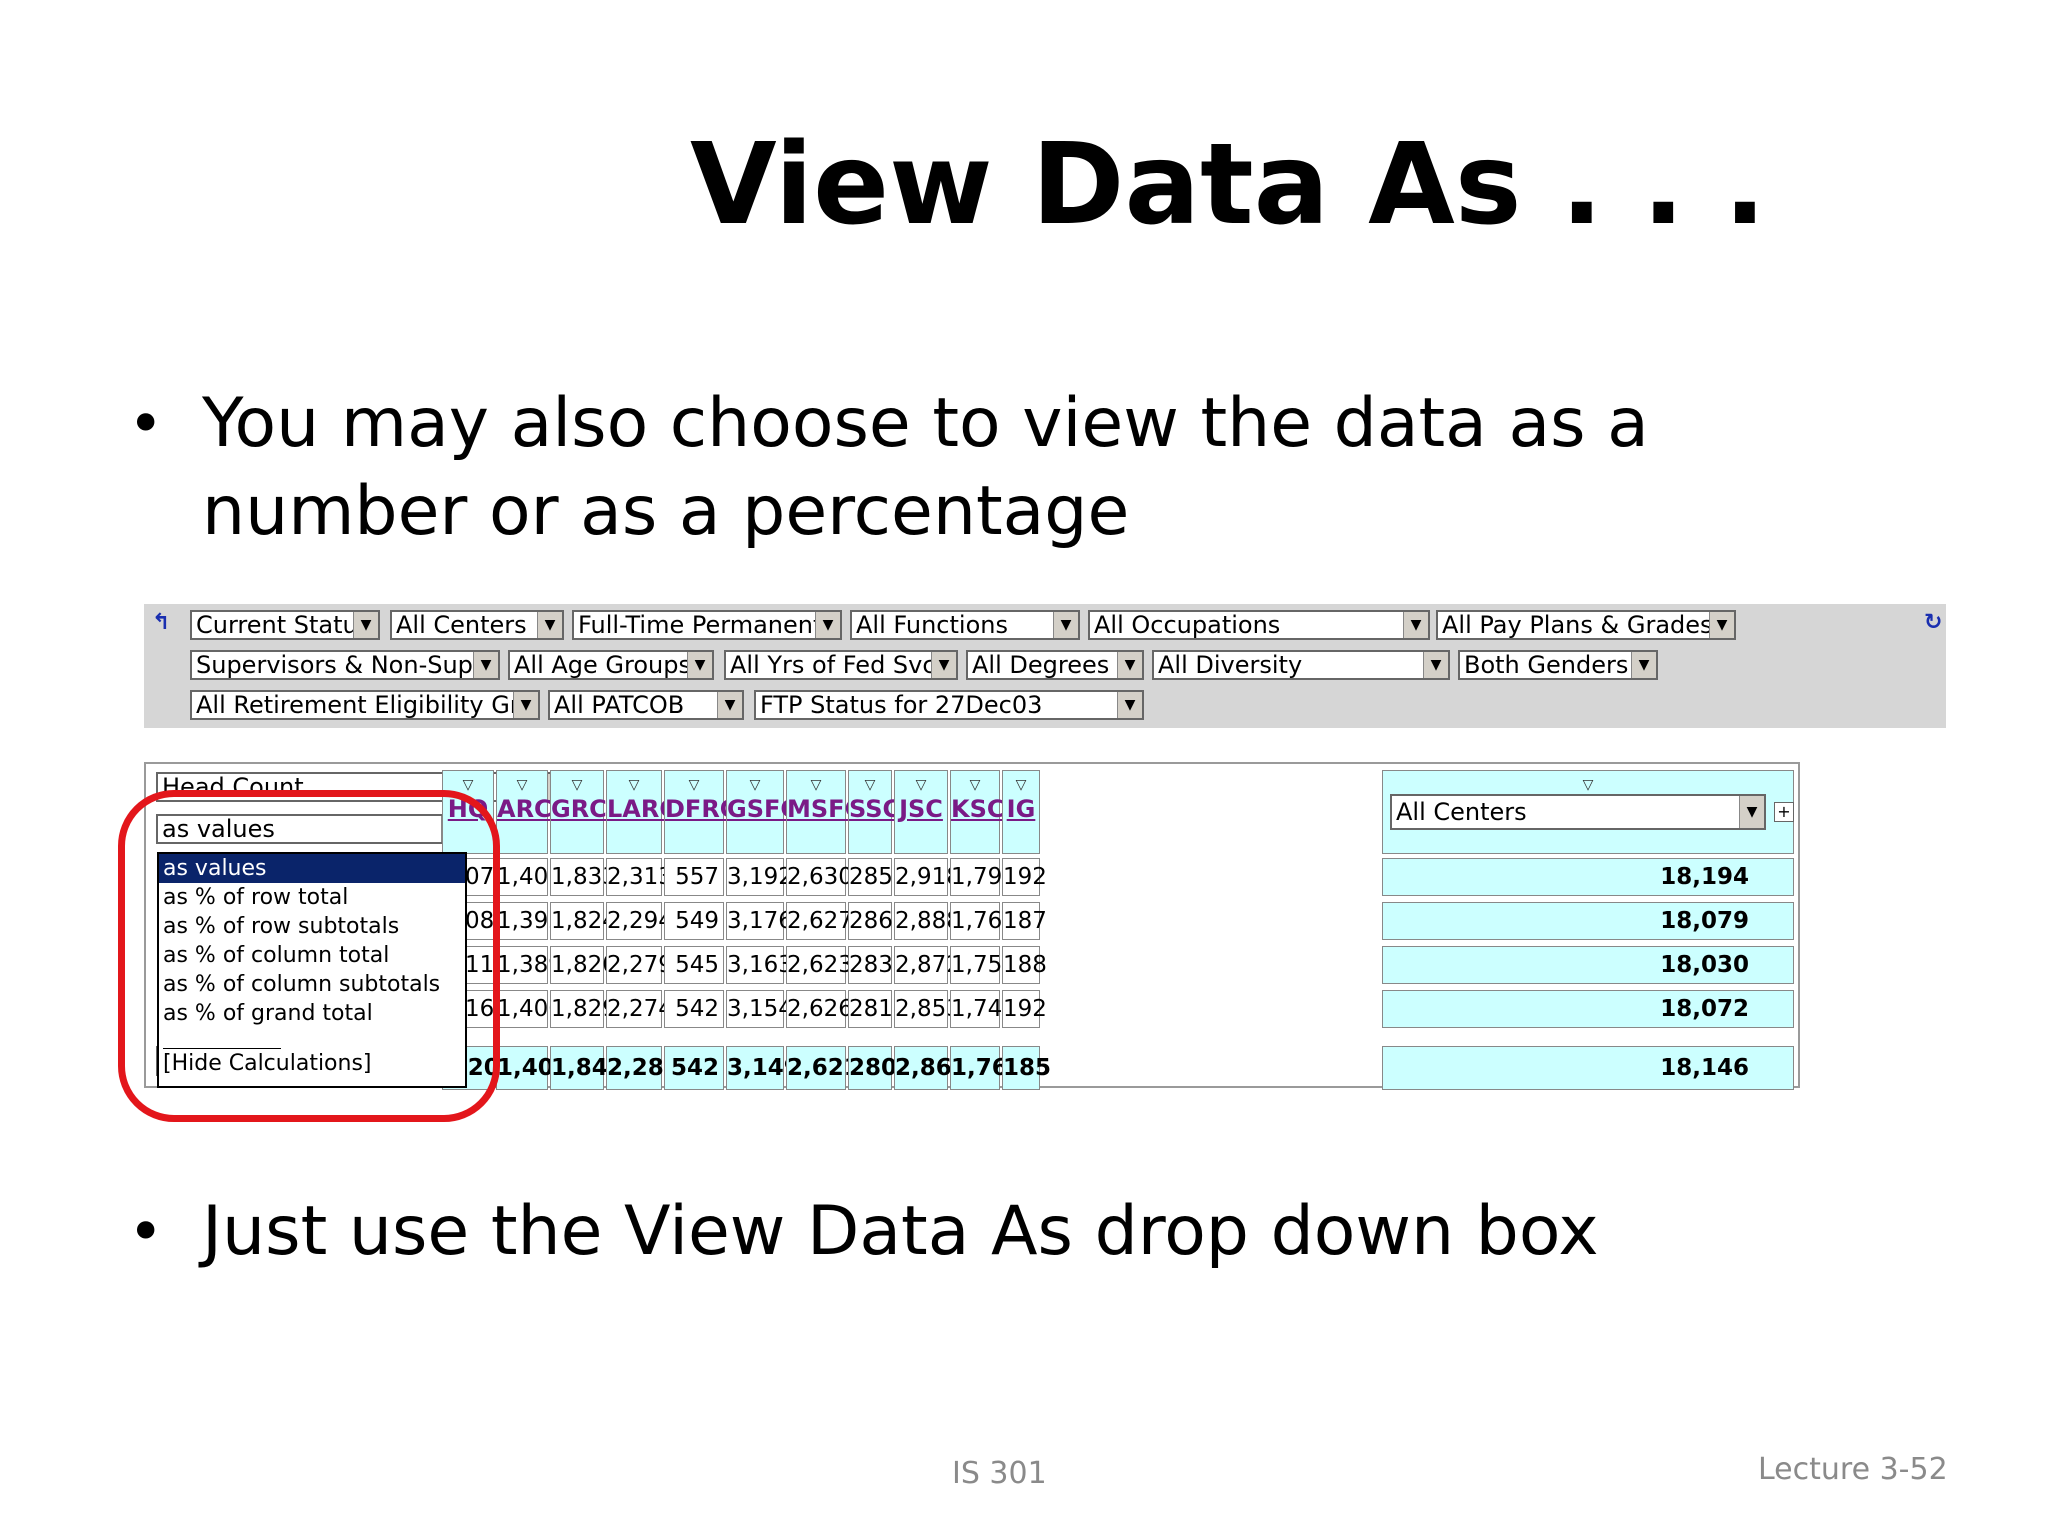  Describe the element at coordinates (1588, 1068) in the screenshot. I see `row-total-cell: 18,146` at that location.